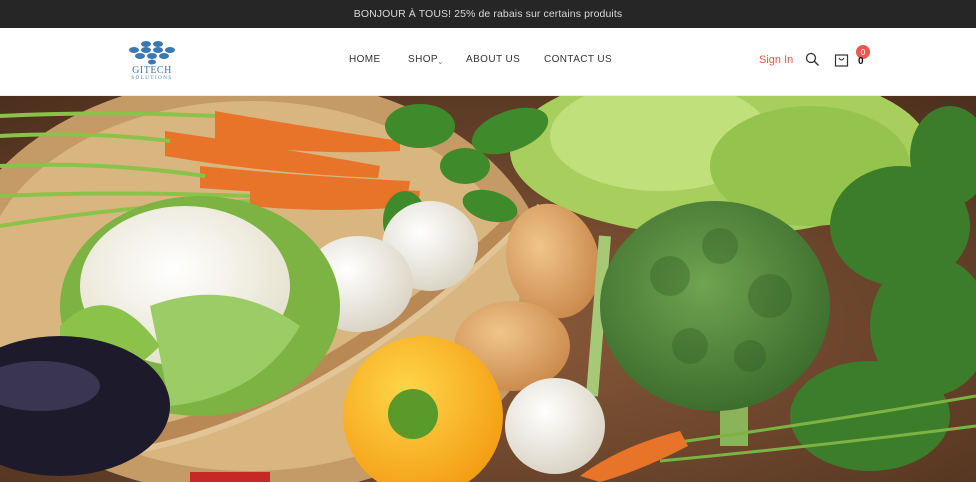 This screenshot has width=976, height=482. Describe the element at coordinates (440, 61) in the screenshot. I see `chevron-down-icon: ⌄` at that location.